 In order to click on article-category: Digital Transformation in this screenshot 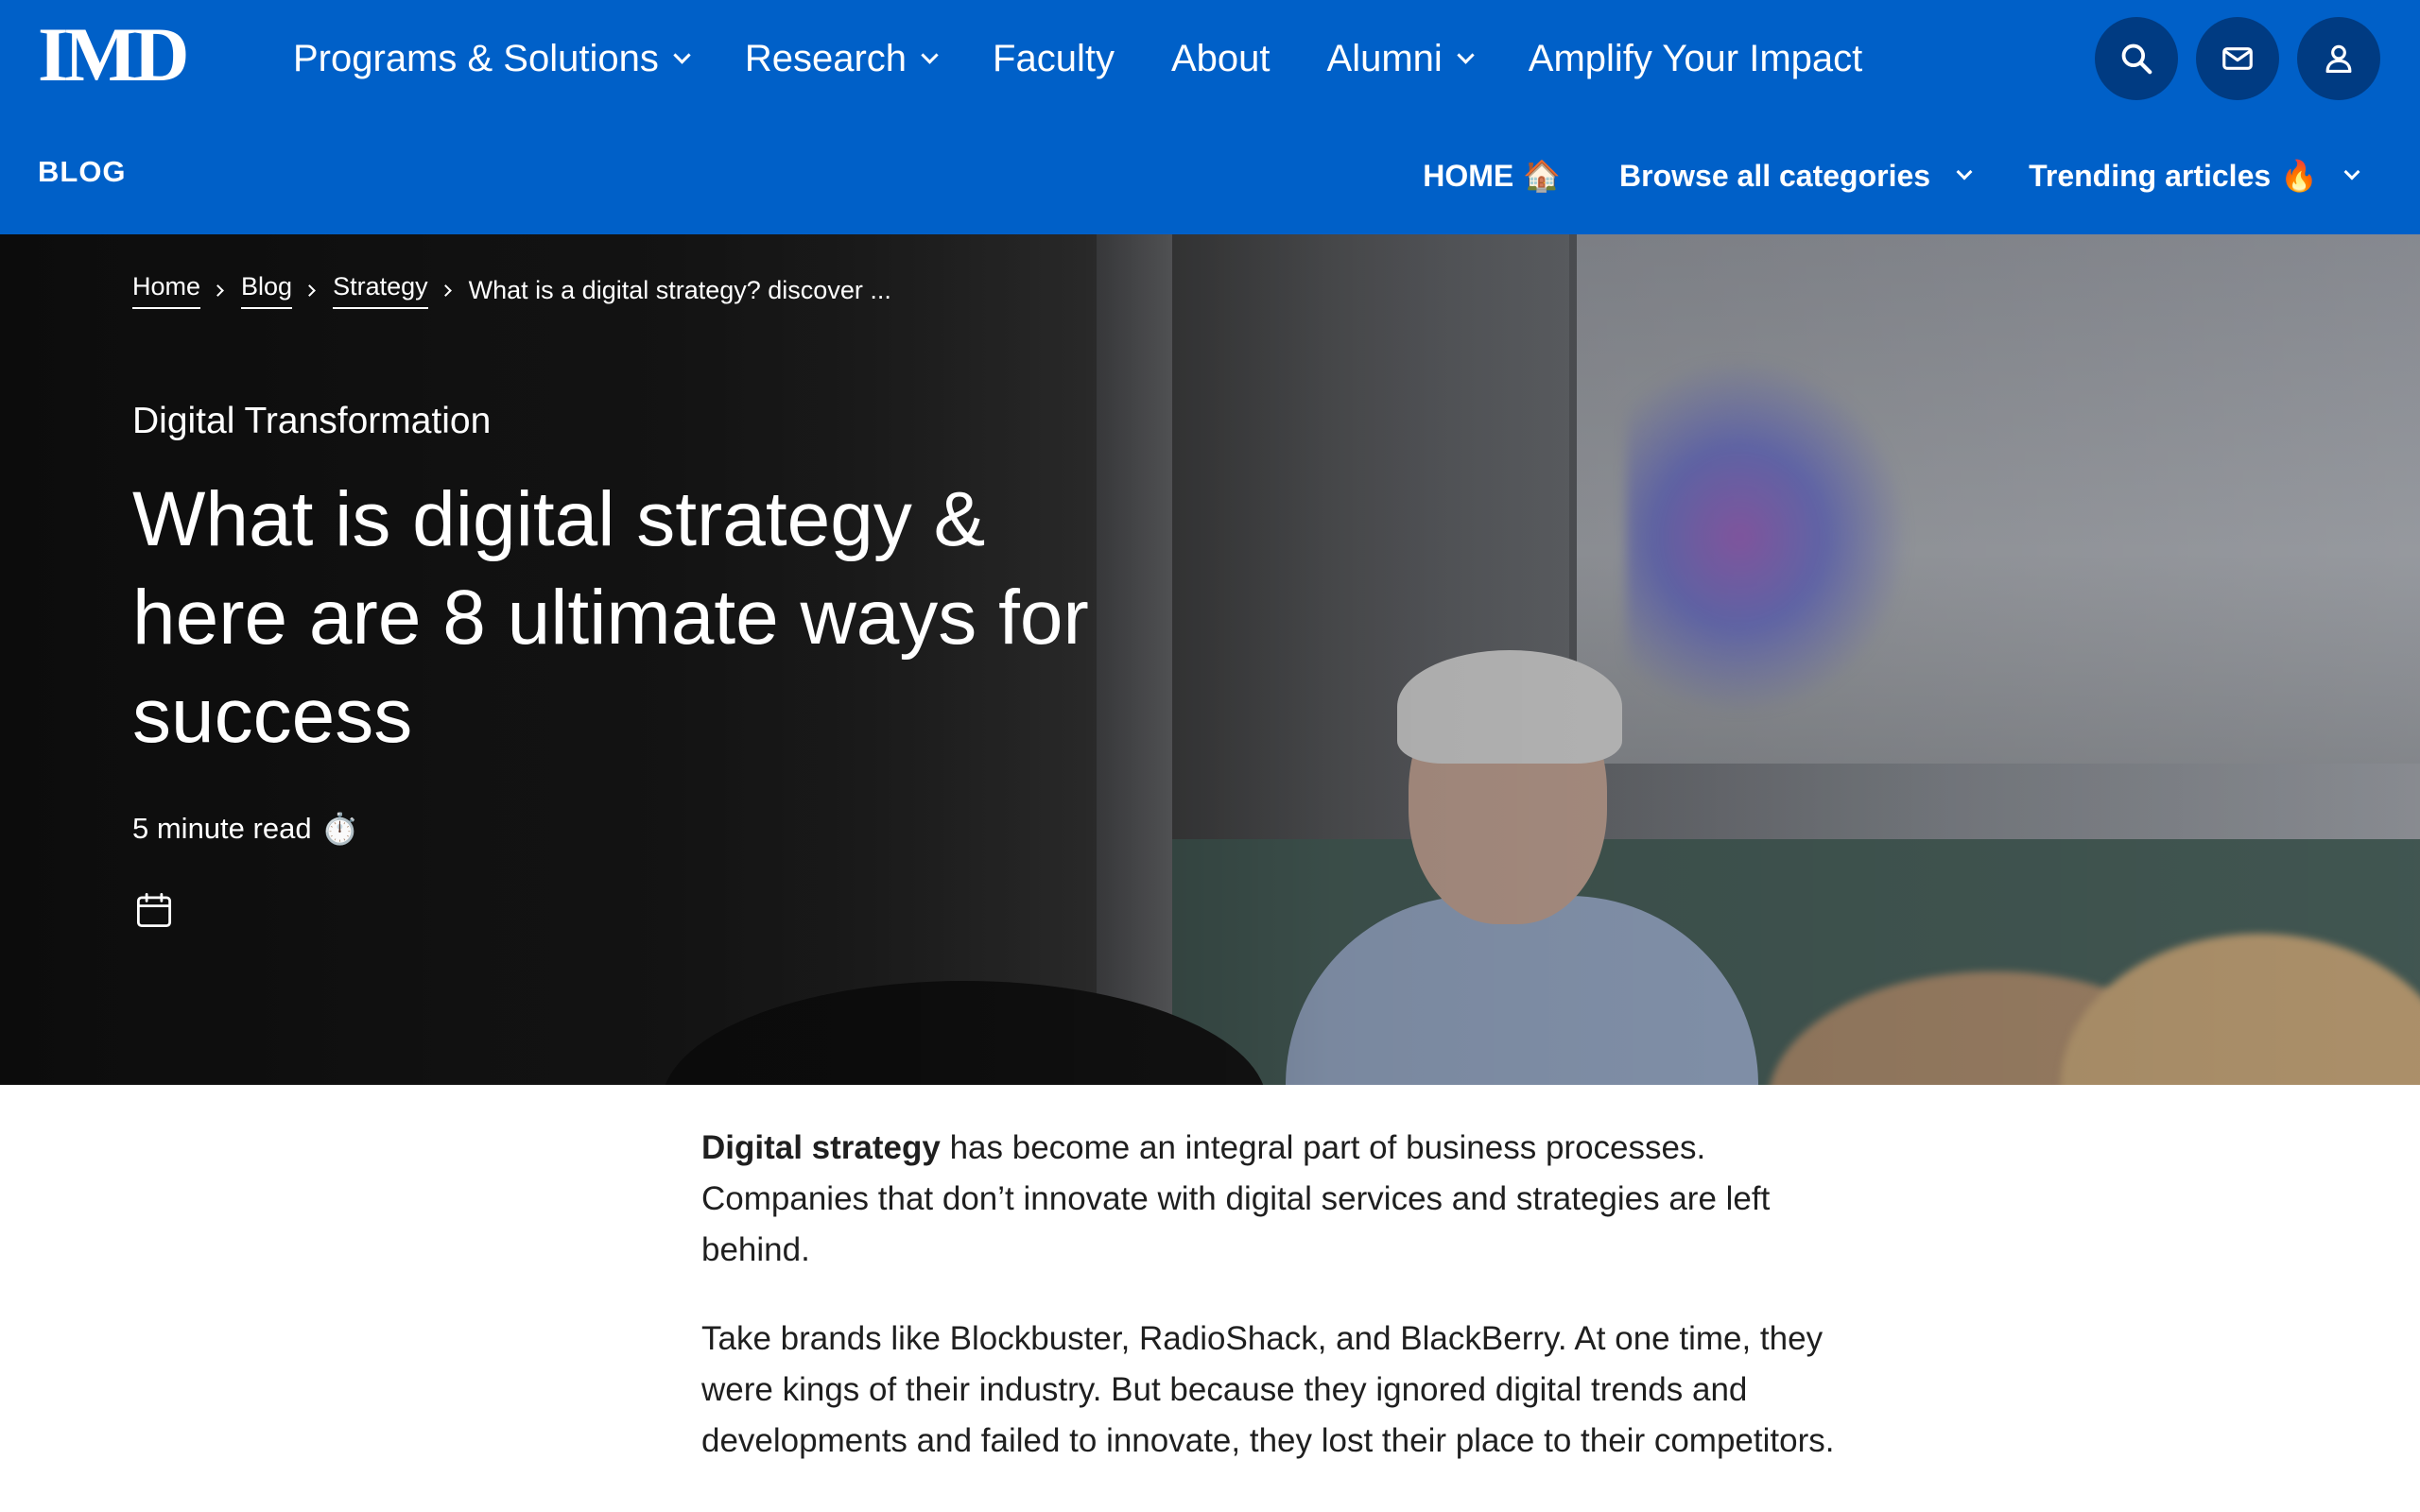, I will do `click(312, 421)`.